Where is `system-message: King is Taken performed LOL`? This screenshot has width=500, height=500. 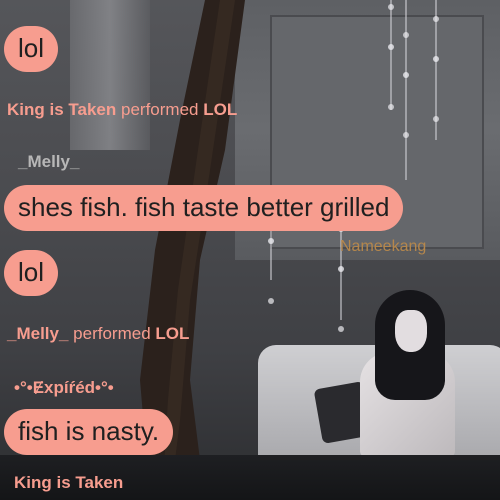
system-message: King is Taken performed LOL is located at coordinates (122, 110).